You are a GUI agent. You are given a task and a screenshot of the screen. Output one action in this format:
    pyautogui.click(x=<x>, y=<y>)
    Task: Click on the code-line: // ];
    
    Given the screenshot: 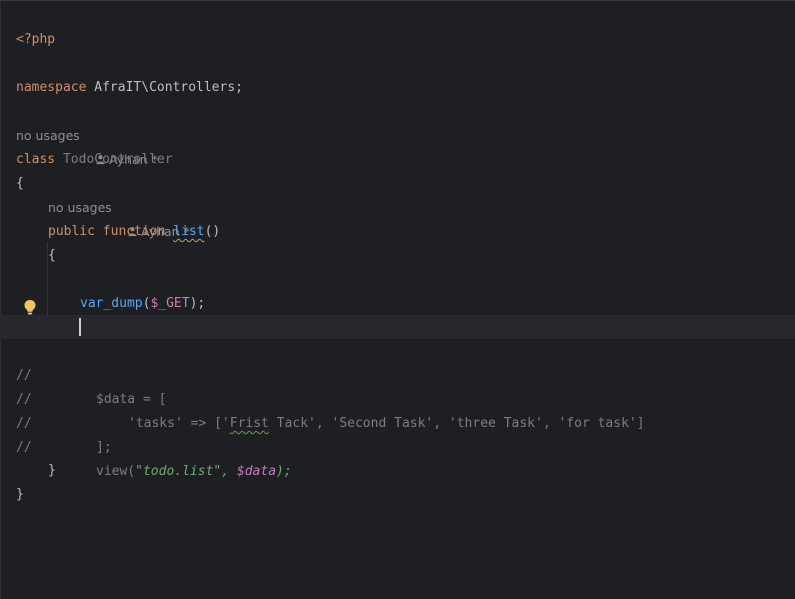 What is the action you would take?
    pyautogui.click(x=397, y=421)
    